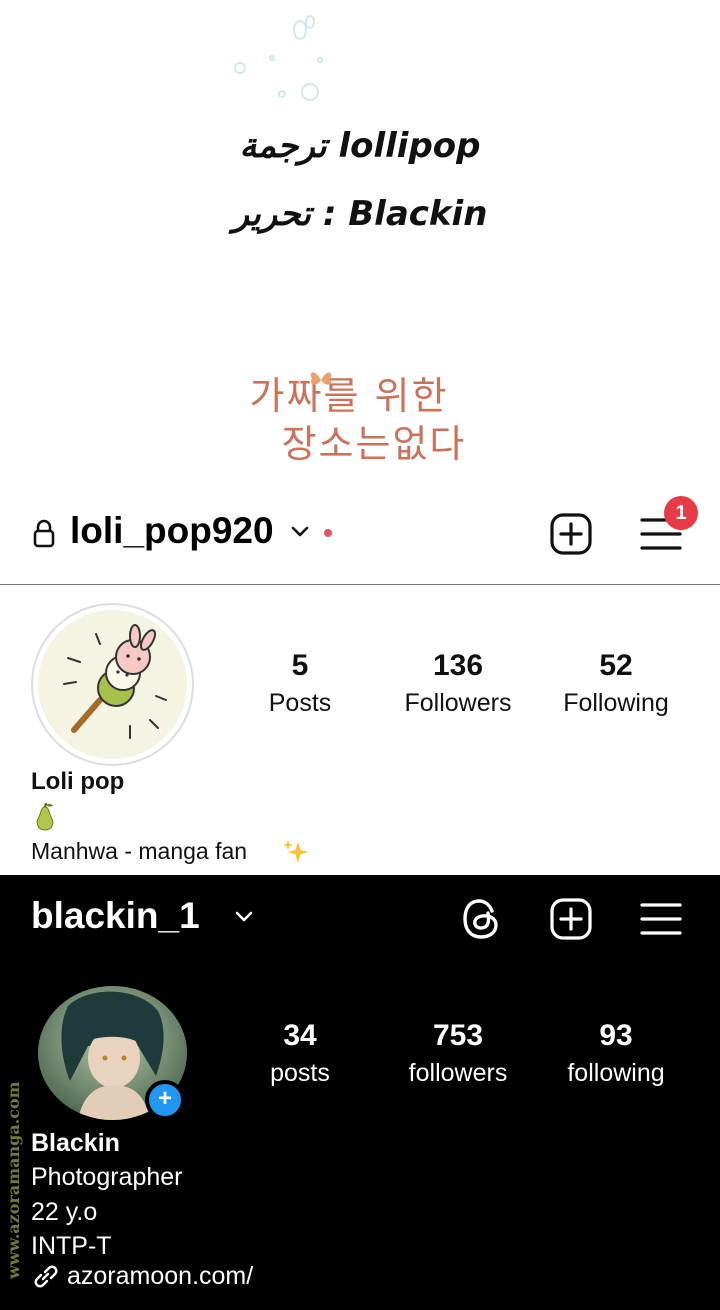 The width and height of the screenshot is (720, 1310). What do you see at coordinates (616, 1073) in the screenshot?
I see `following-label: following` at bounding box center [616, 1073].